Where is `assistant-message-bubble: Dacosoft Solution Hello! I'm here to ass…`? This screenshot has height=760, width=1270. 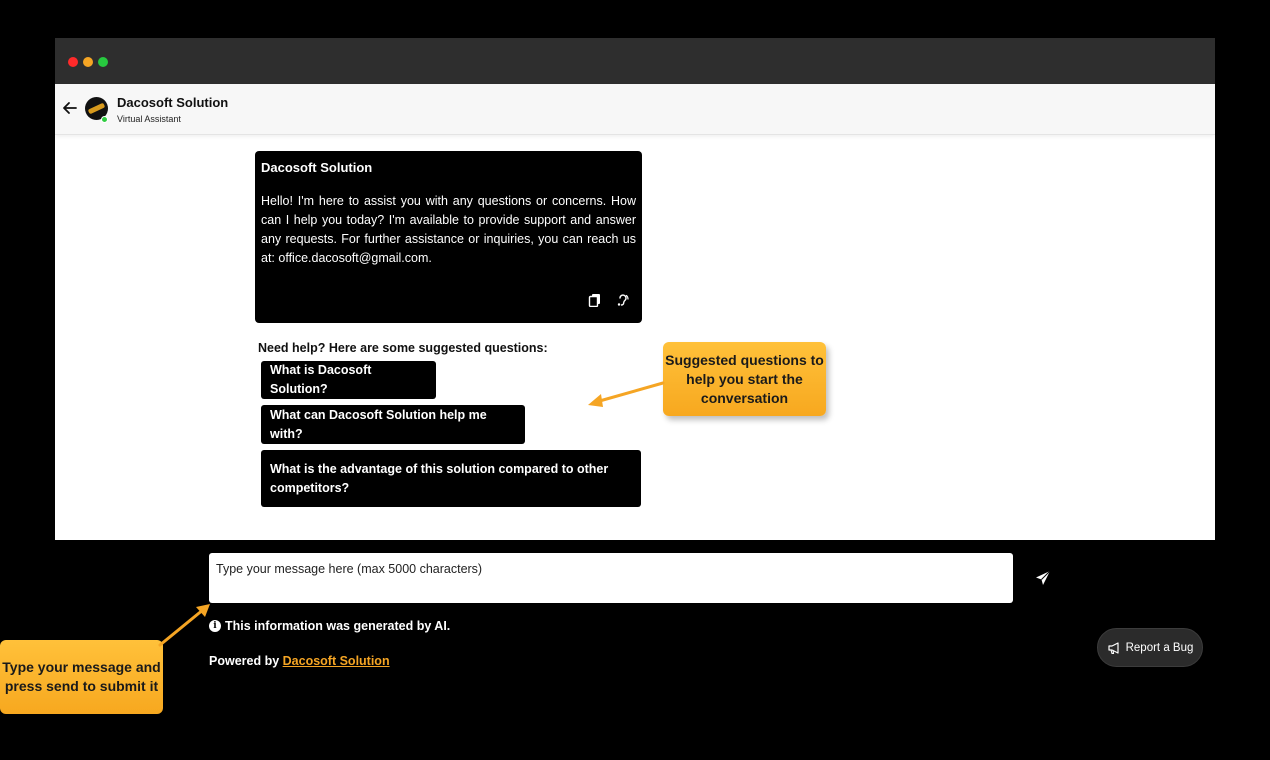 assistant-message-bubble: Dacosoft Solution Hello! I'm here to ass… is located at coordinates (448, 237).